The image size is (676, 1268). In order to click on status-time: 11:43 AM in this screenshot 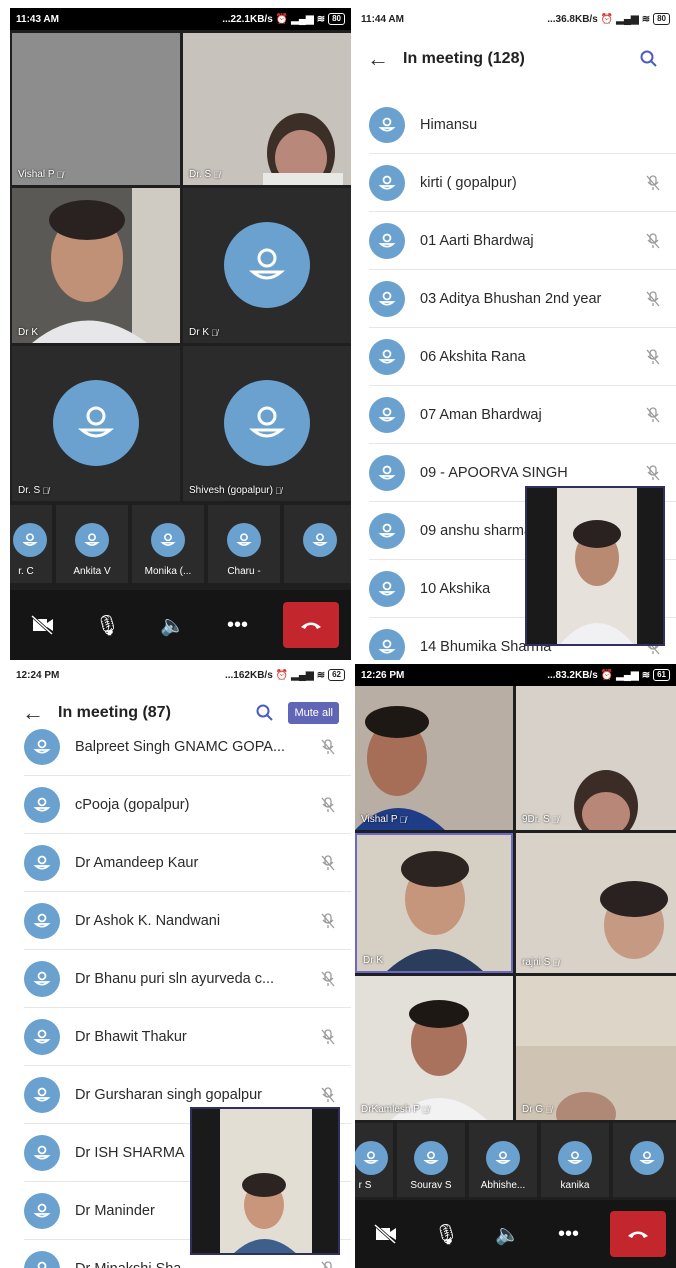, I will do `click(37, 19)`.